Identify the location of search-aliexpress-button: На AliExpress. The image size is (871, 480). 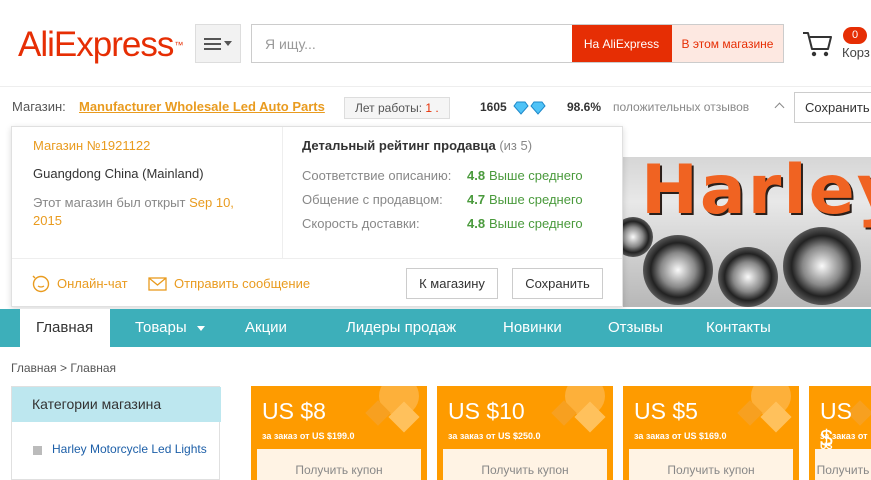
(621, 43).